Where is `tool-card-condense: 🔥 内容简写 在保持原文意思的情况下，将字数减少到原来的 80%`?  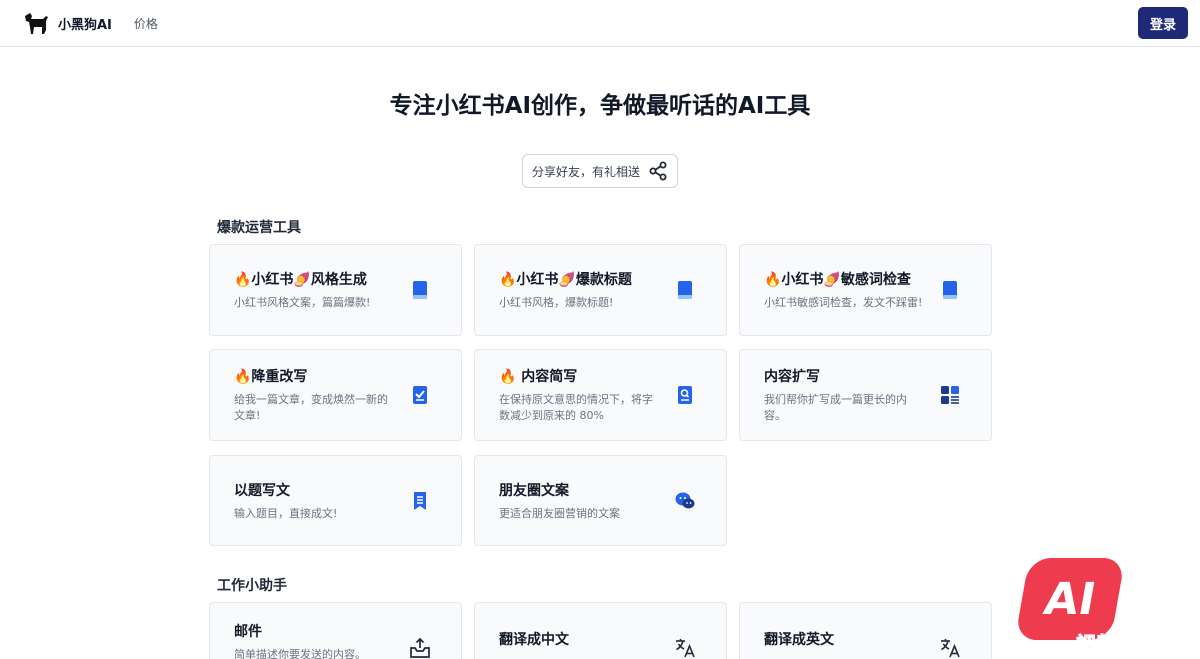
tool-card-condense: 🔥 内容简写 在保持原文意思的情况下，将字数减少到原来的 80% is located at coordinates (600, 395).